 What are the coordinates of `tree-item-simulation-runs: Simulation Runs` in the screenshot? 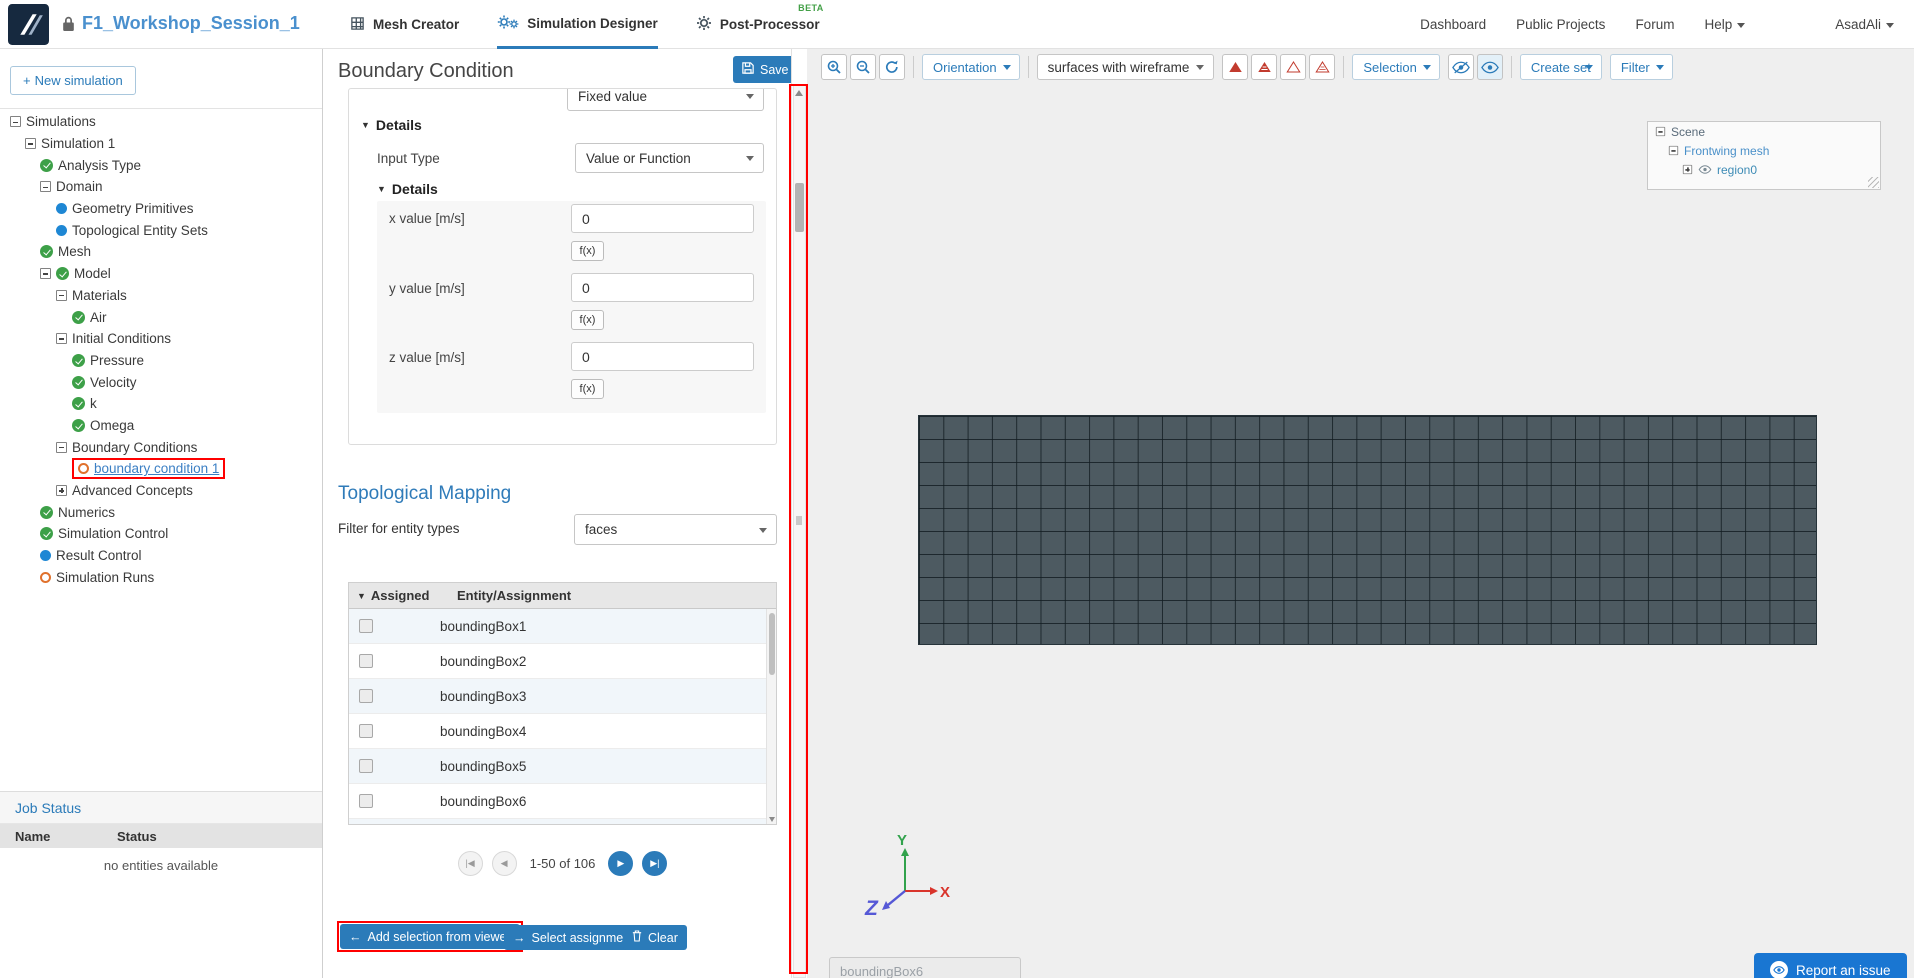 It's located at (161, 577).